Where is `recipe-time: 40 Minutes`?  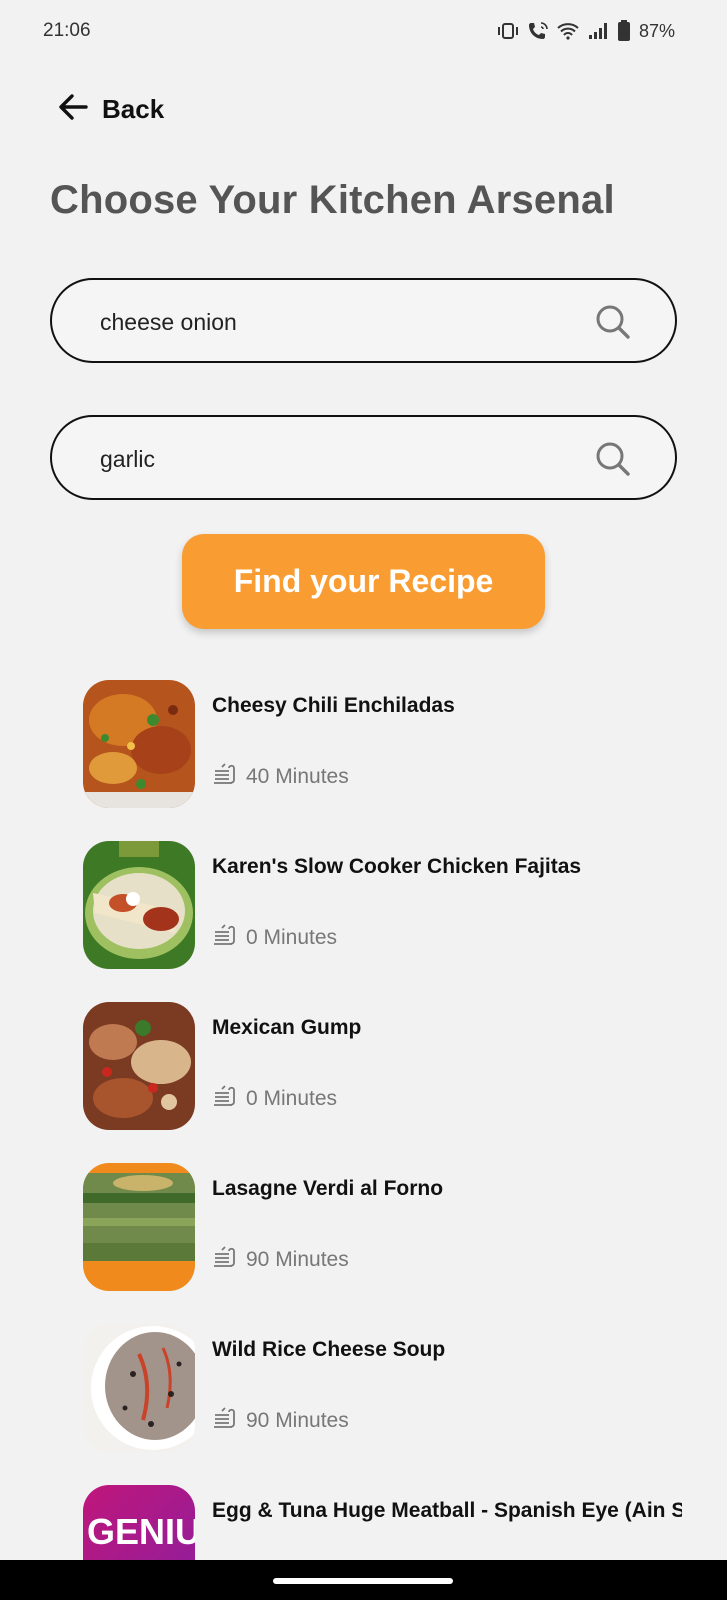
recipe-time: 40 Minutes is located at coordinates (280, 776).